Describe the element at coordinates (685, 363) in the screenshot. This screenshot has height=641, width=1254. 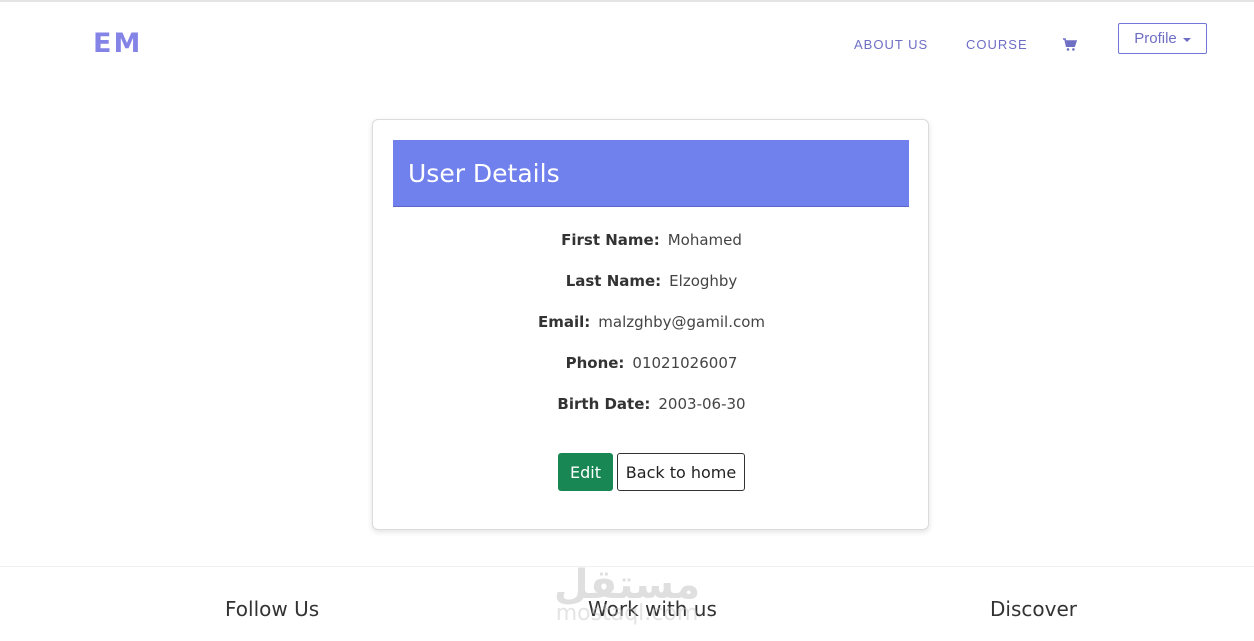
I see `detail-value: 01021026007` at that location.